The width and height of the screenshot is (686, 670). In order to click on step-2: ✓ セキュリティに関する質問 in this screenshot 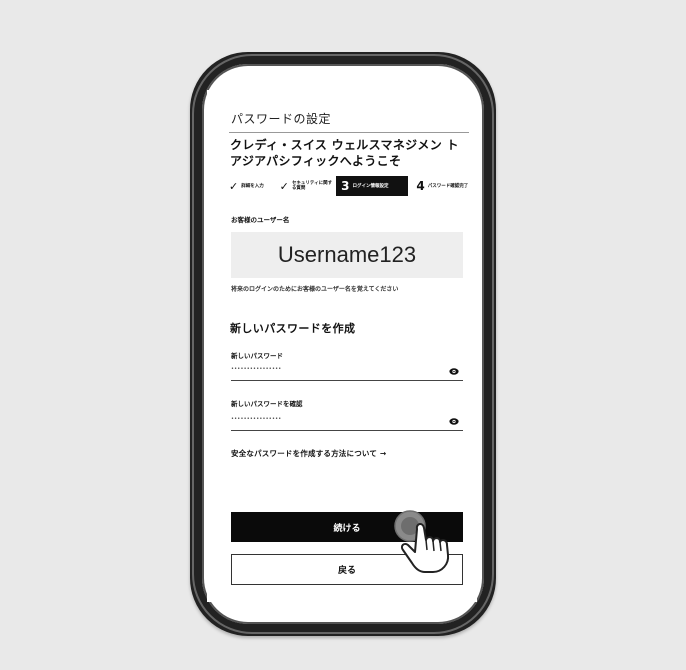, I will do `click(308, 186)`.